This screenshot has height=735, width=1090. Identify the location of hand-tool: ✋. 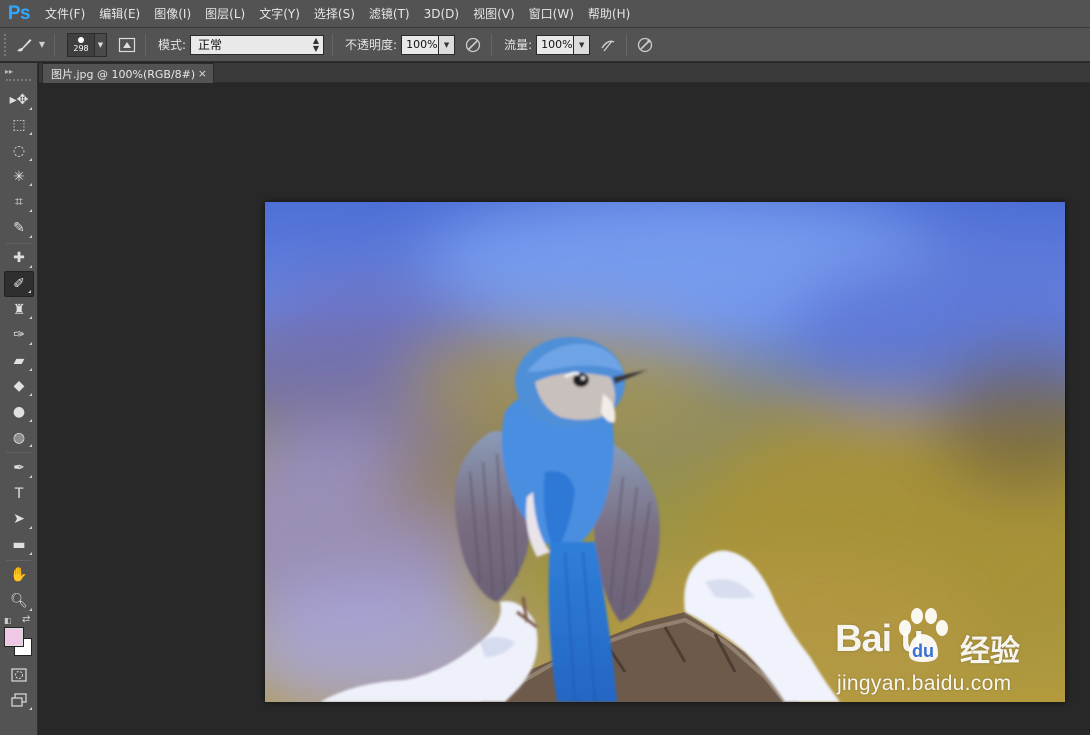
(19, 576).